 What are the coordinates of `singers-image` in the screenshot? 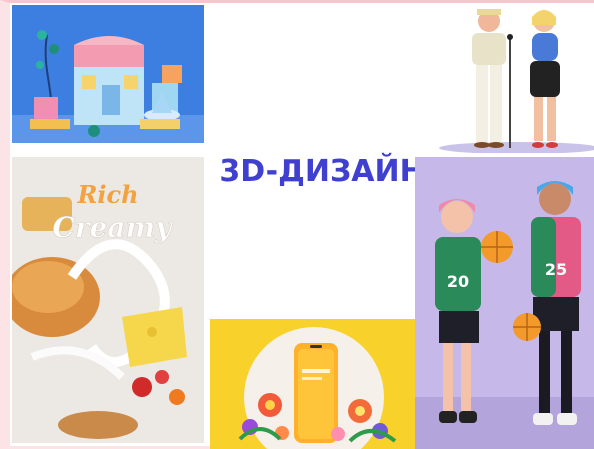 It's located at (504, 78).